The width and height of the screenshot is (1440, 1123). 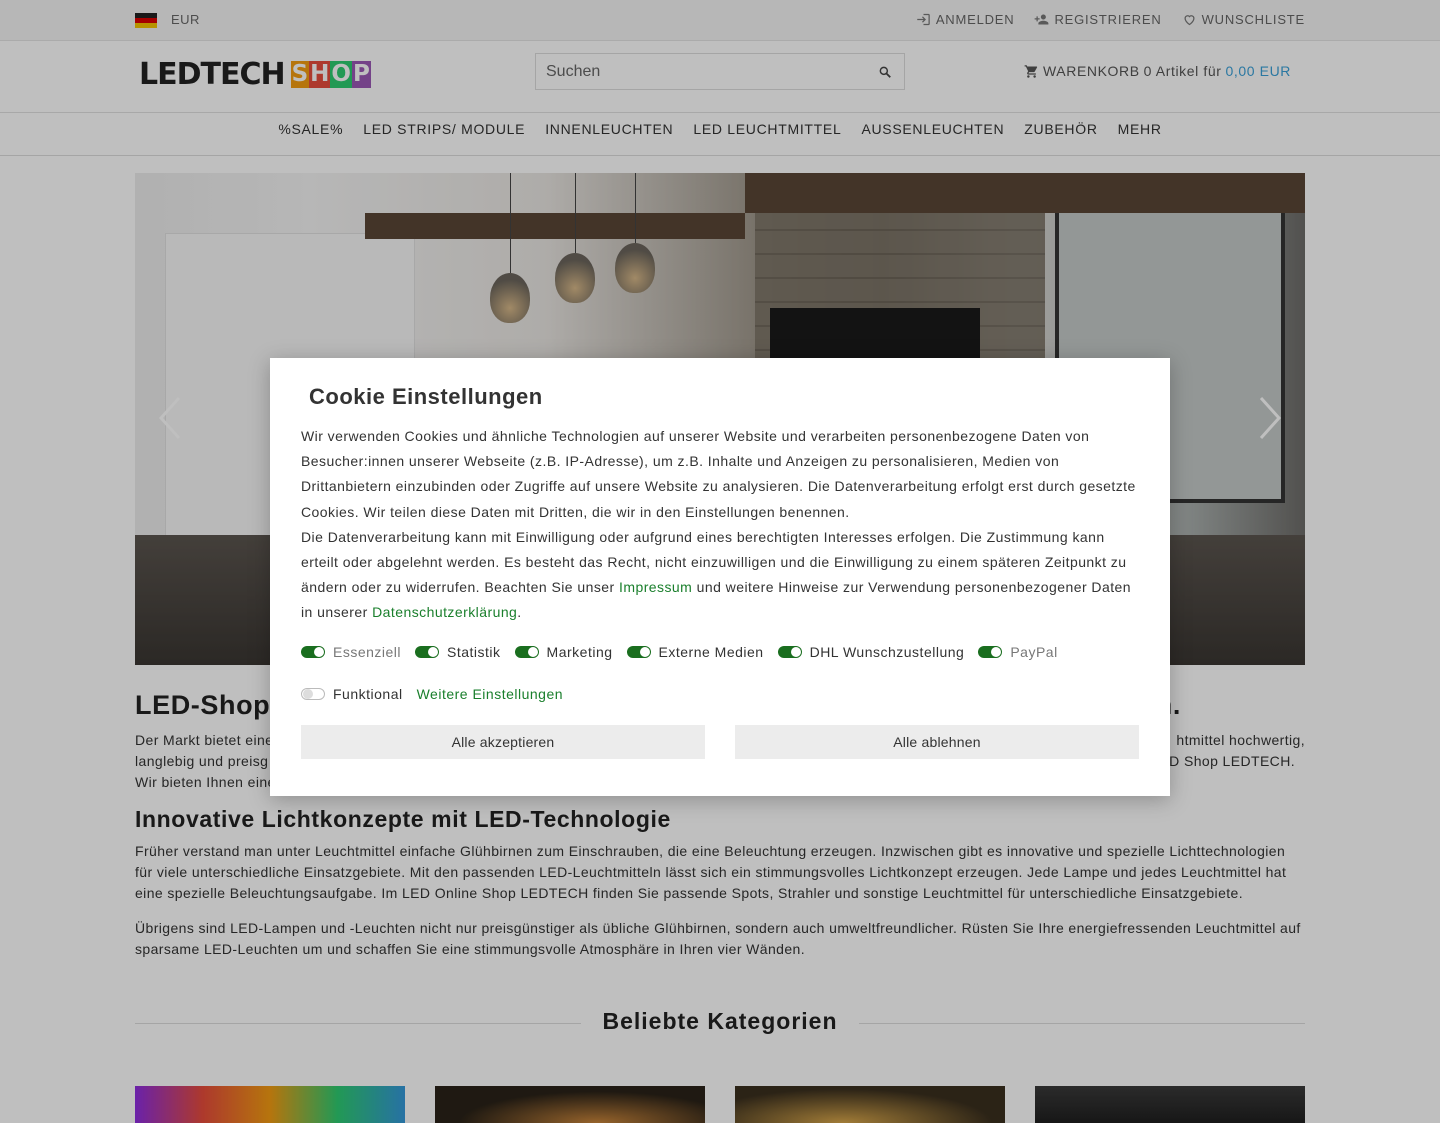 I want to click on toggle-label: DHL Wunschzustellung, so click(x=887, y=651).